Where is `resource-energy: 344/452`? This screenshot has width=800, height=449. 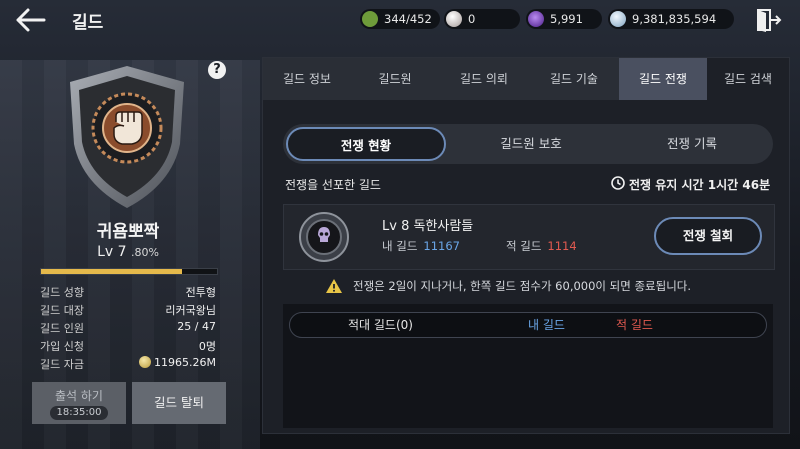
resource-energy: 344/452 is located at coordinates (400, 19).